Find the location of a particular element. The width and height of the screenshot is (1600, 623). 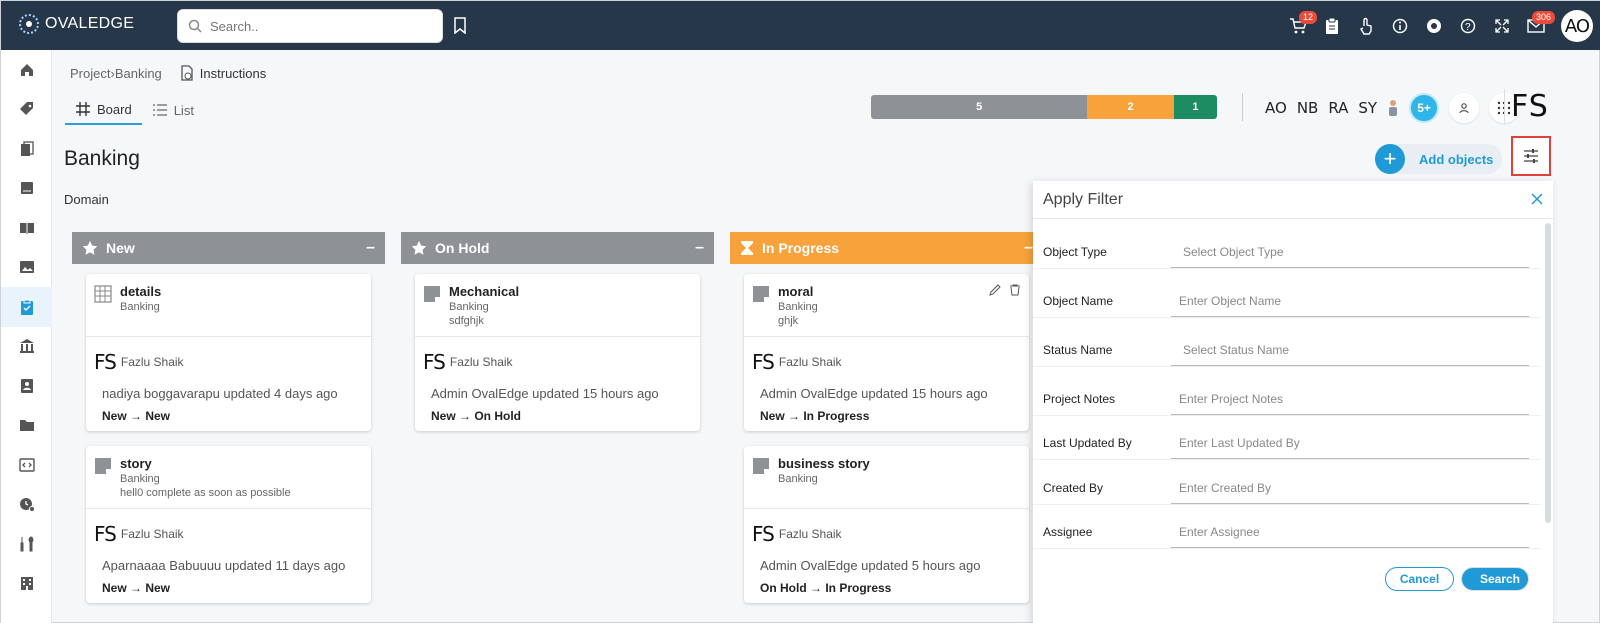

card-title: Mechanical is located at coordinates (574, 291).